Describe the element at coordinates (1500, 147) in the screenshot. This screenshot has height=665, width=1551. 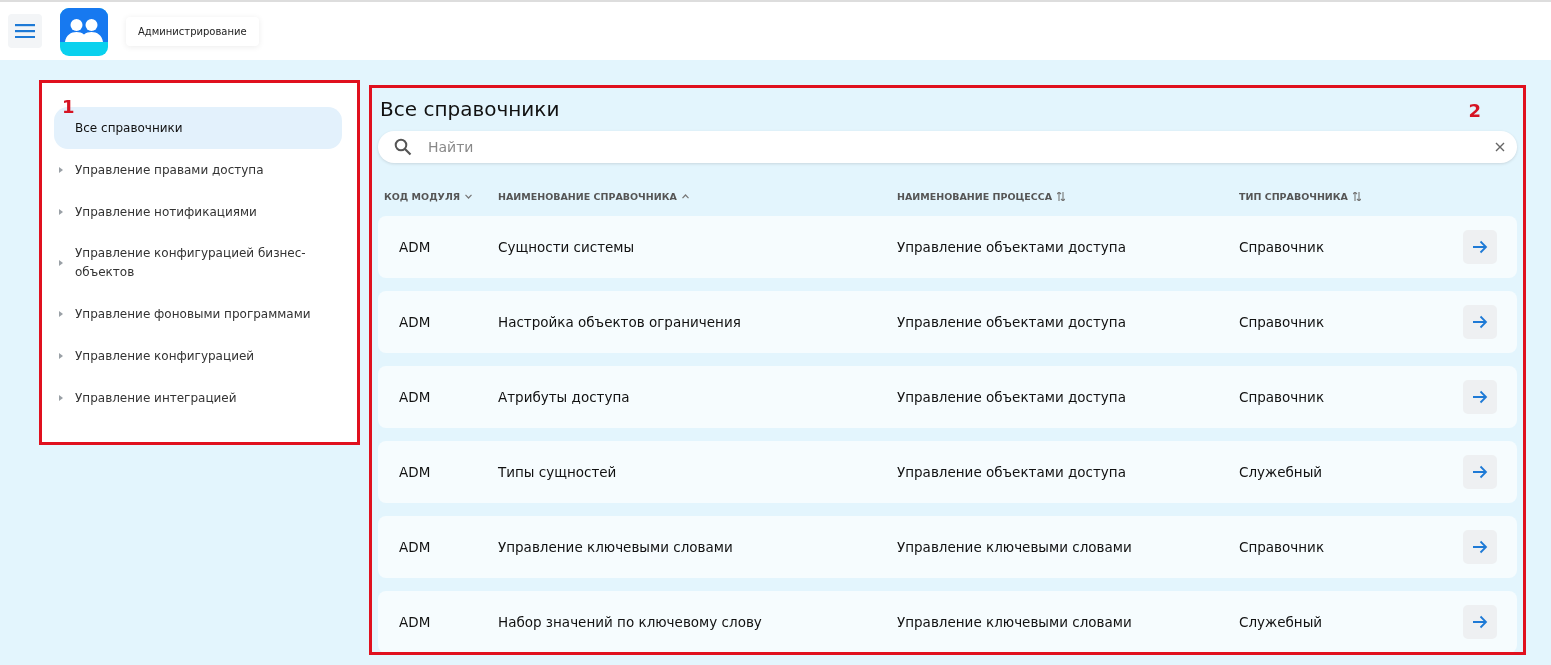
I see `close-icon` at that location.